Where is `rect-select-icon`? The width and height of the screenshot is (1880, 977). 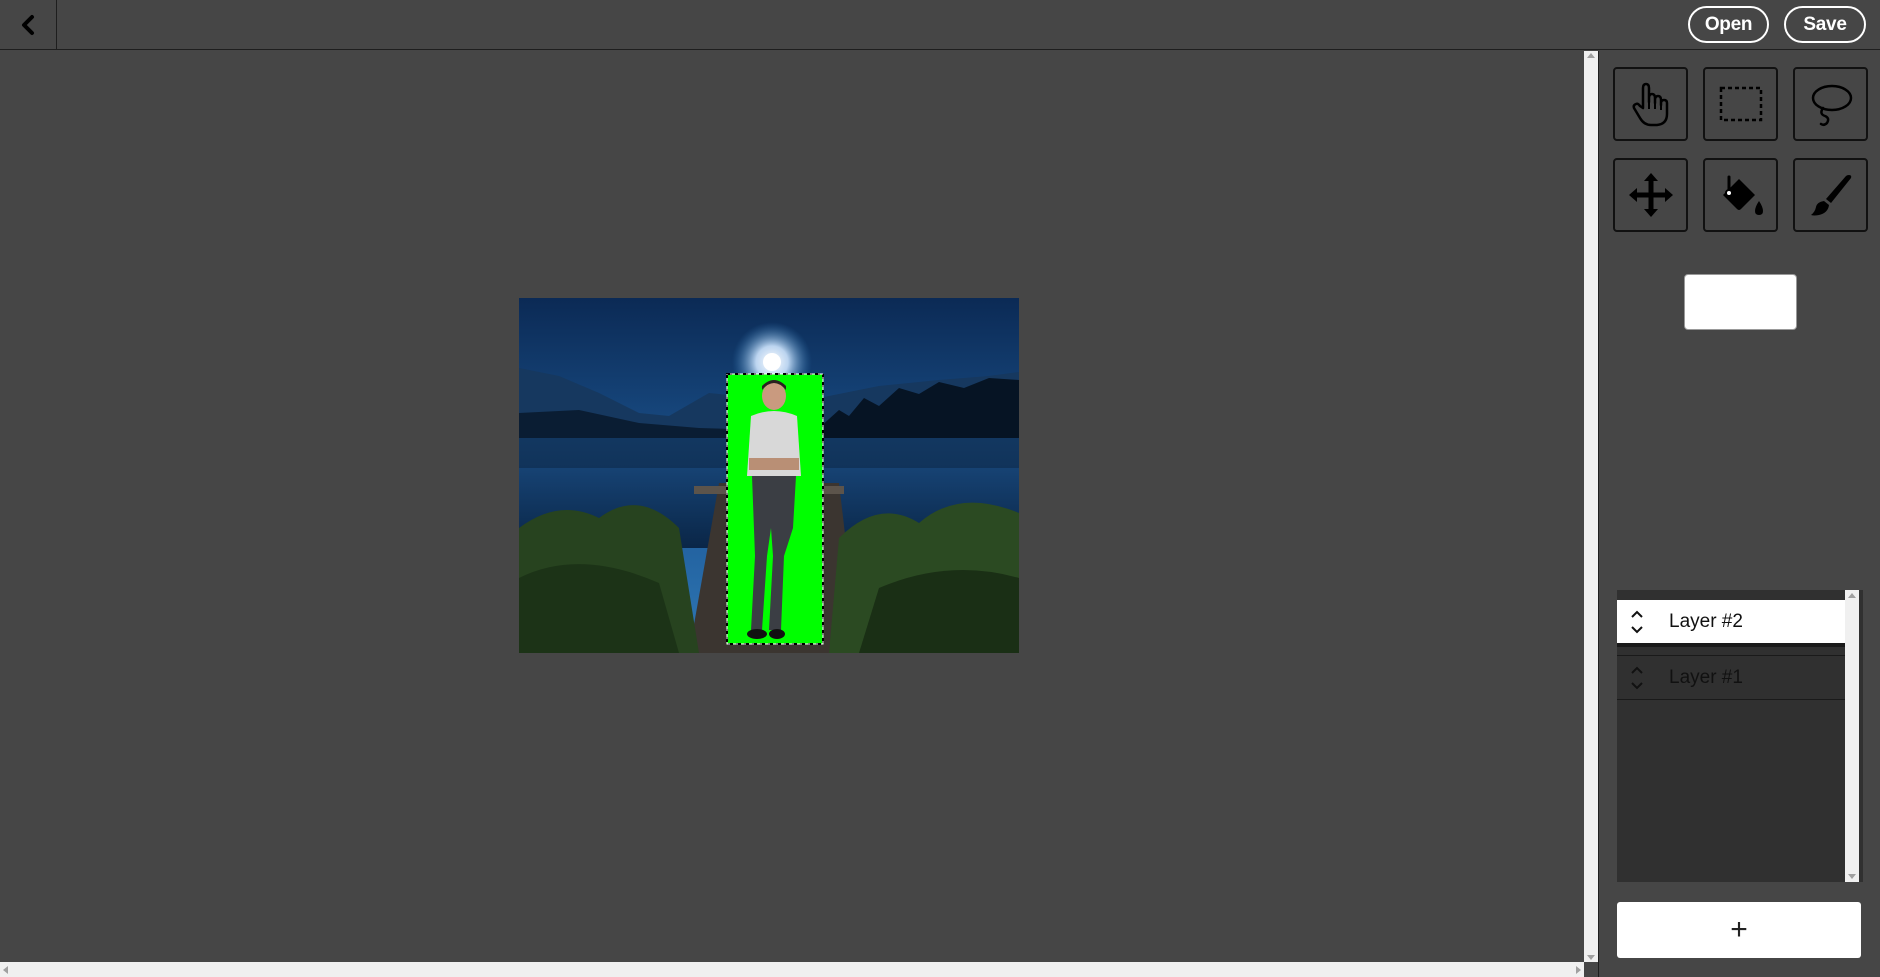
rect-select-icon is located at coordinates (1740, 104).